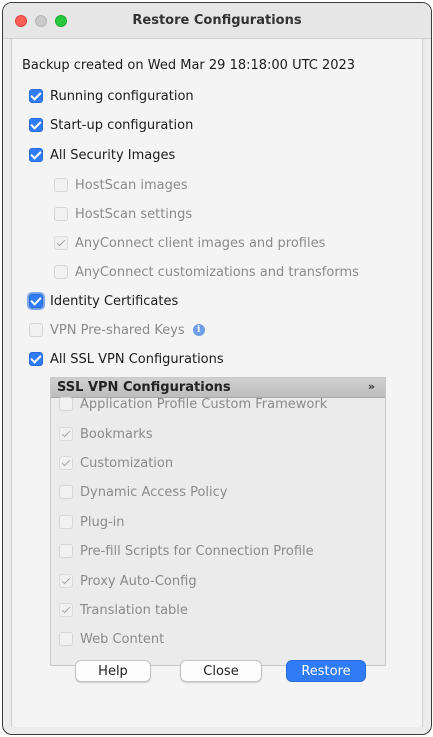 This screenshot has height=737, width=433. I want to click on ssl-item: Proxy Auto-Config, so click(128, 581).